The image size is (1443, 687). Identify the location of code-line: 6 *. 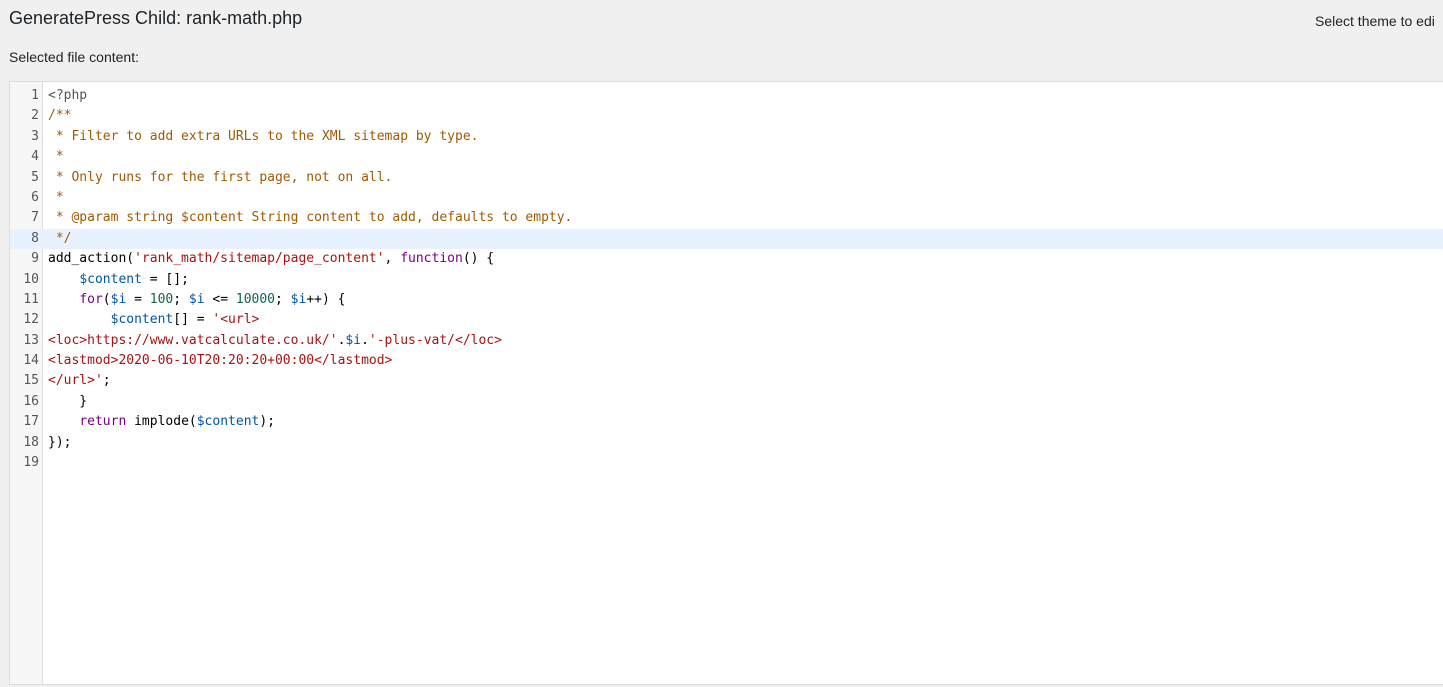
(726, 198).